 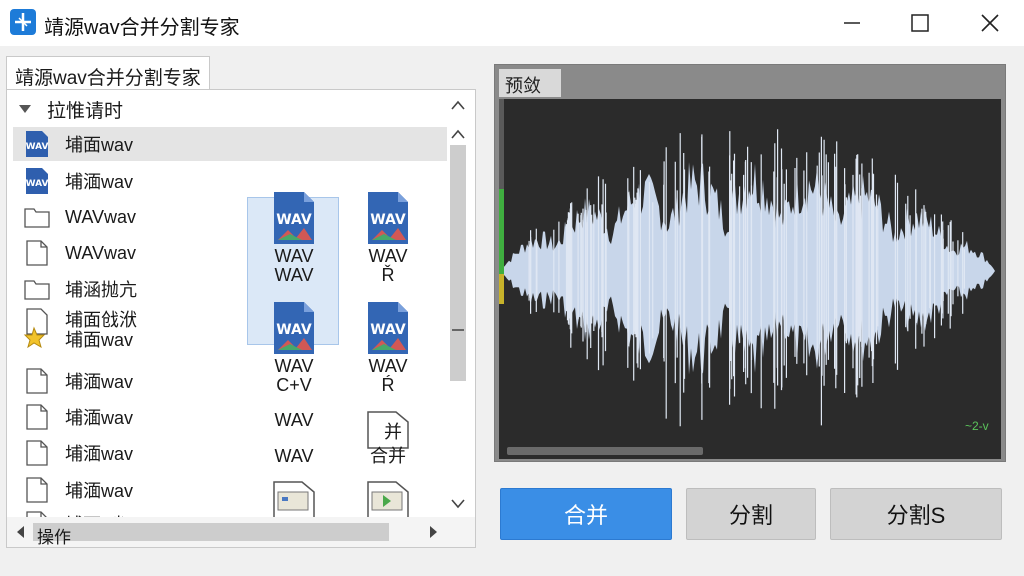 I want to click on horizontal-scrollbar: 操作, so click(x=241, y=532).